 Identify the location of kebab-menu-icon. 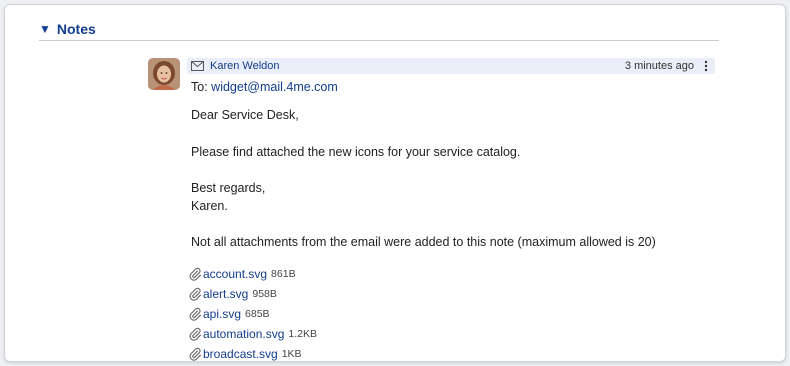
(706, 66).